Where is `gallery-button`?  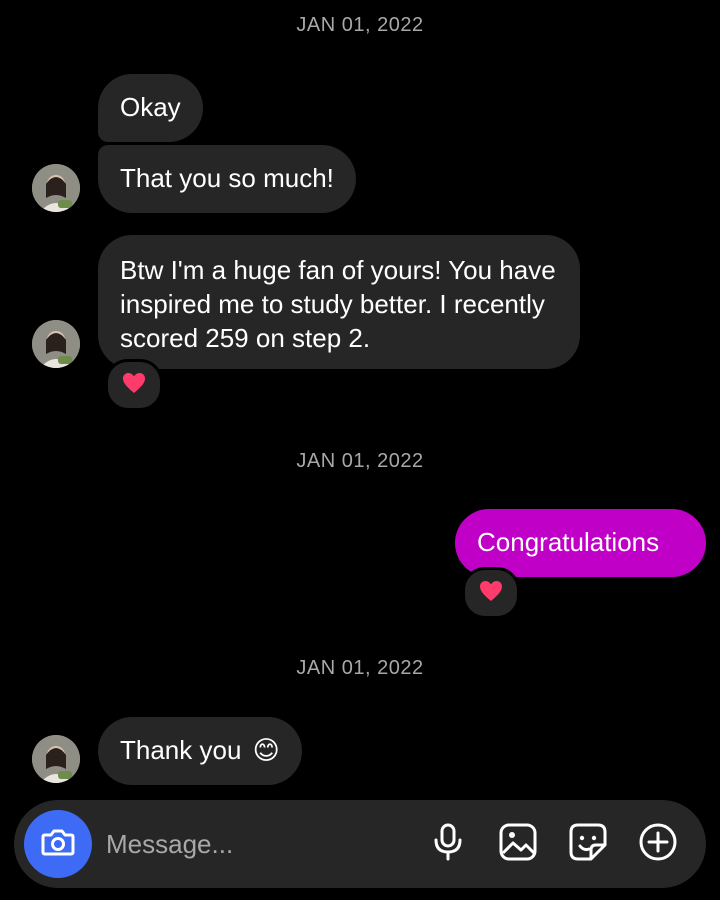
gallery-button is located at coordinates (518, 844).